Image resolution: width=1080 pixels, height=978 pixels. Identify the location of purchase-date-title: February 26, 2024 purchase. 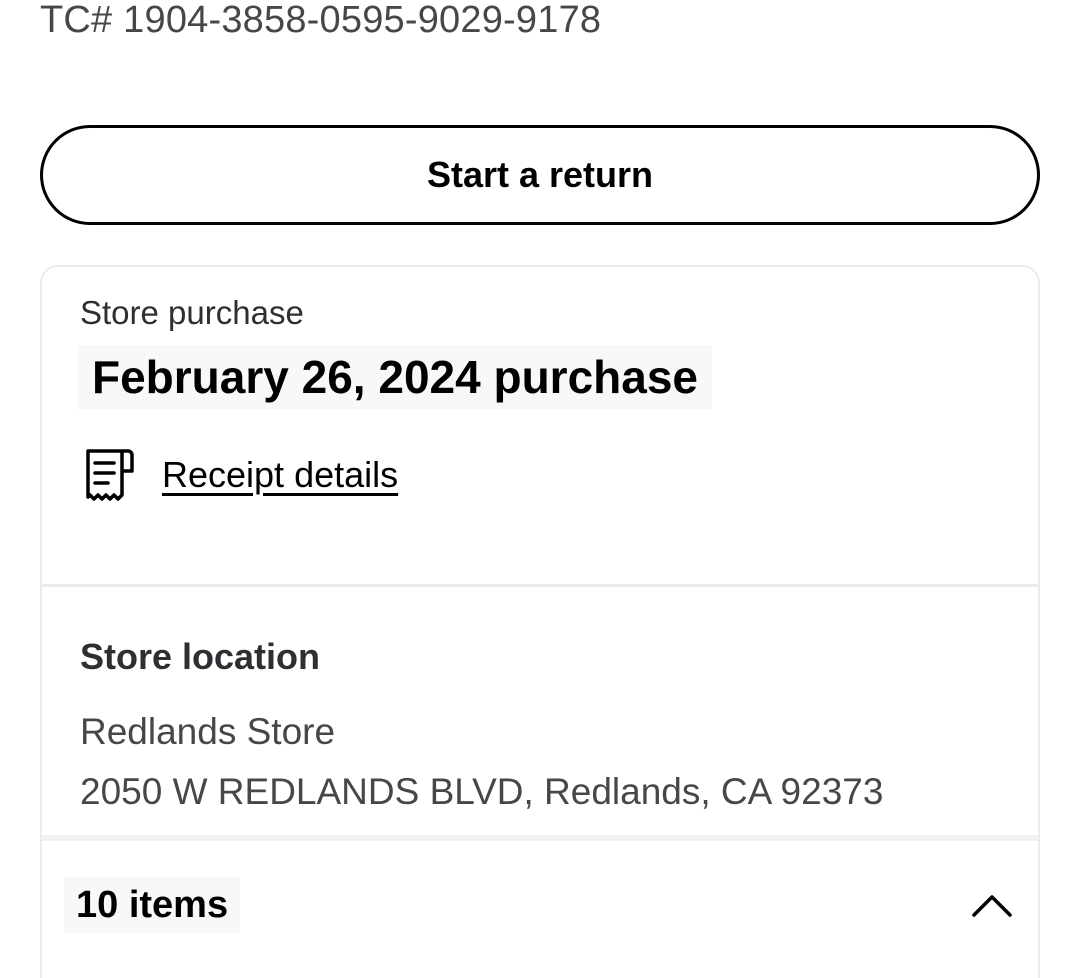
(395, 377).